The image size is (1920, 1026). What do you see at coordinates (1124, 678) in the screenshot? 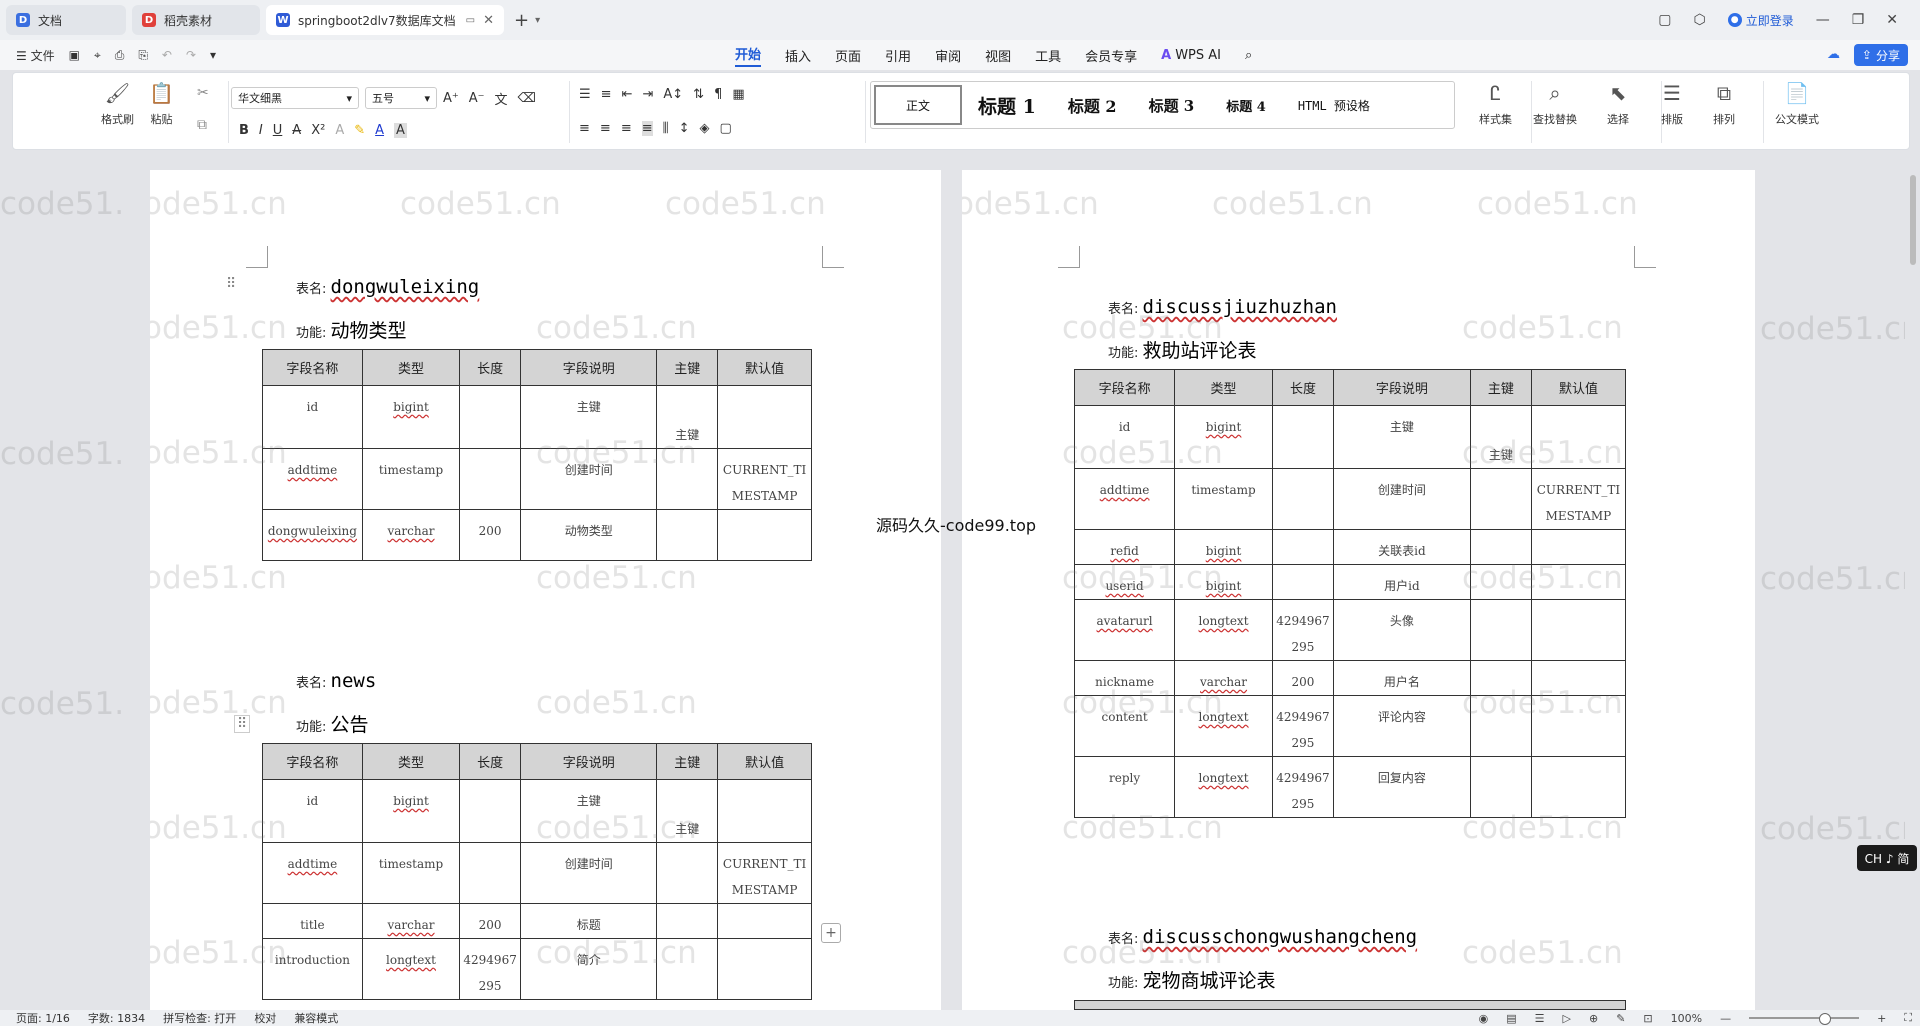
I see `table-cell-name: nickname` at bounding box center [1124, 678].